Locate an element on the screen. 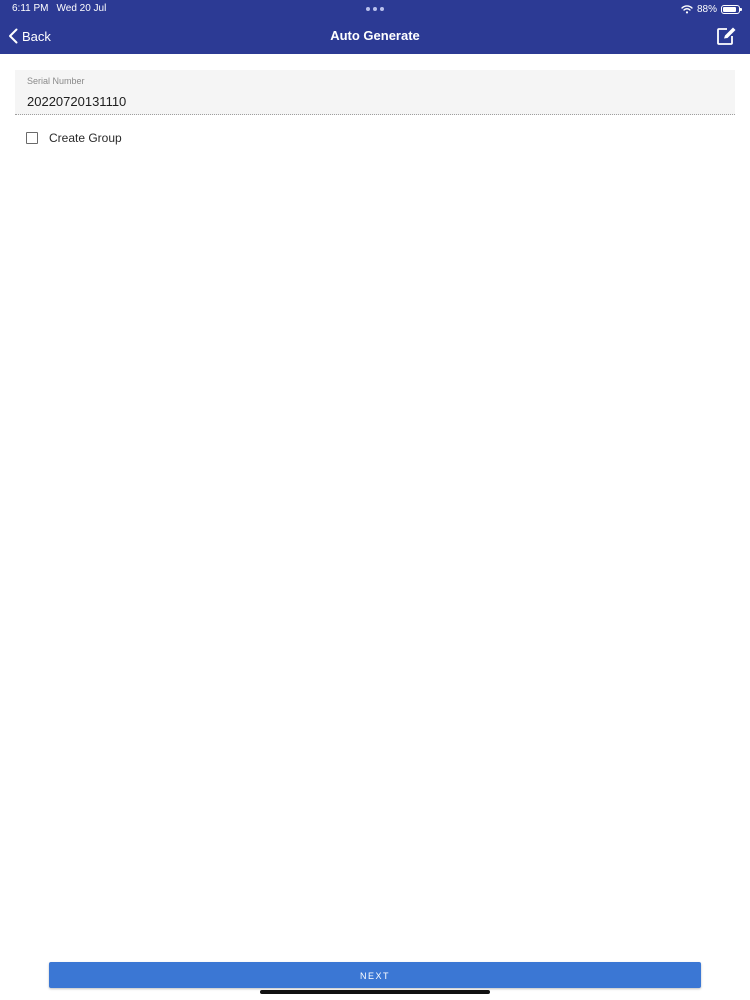  wifi-icon is located at coordinates (687, 9).